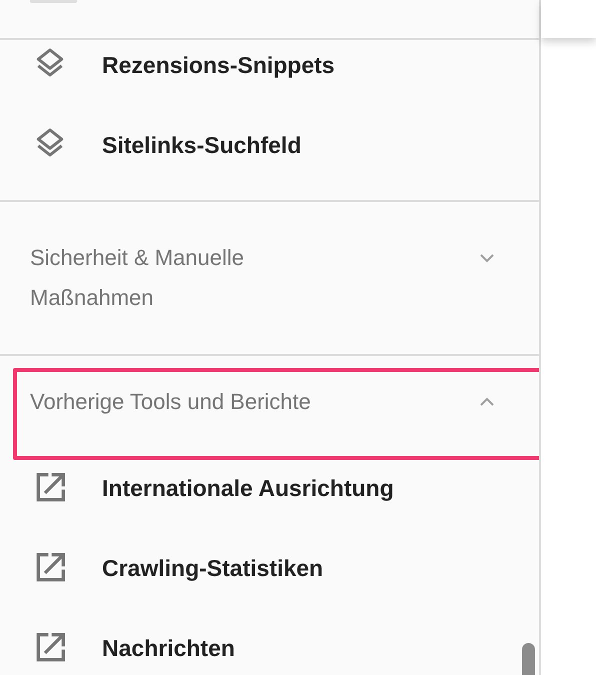 The image size is (596, 675). I want to click on nav-item-link: Crawling-Statistiken, so click(213, 568).